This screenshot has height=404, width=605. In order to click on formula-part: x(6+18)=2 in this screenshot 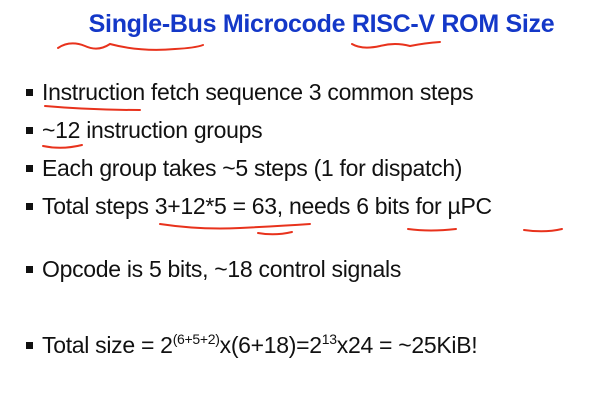, I will do `click(270, 345)`.